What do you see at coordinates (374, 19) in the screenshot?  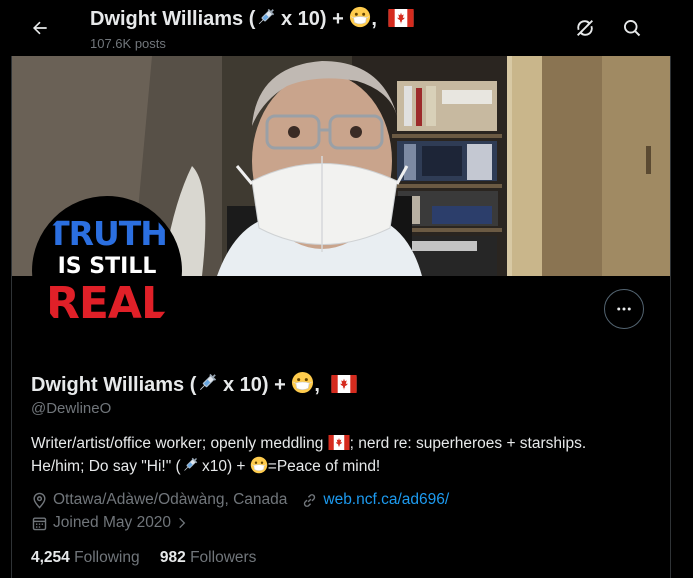 I see `header-name-suffix: ,` at bounding box center [374, 19].